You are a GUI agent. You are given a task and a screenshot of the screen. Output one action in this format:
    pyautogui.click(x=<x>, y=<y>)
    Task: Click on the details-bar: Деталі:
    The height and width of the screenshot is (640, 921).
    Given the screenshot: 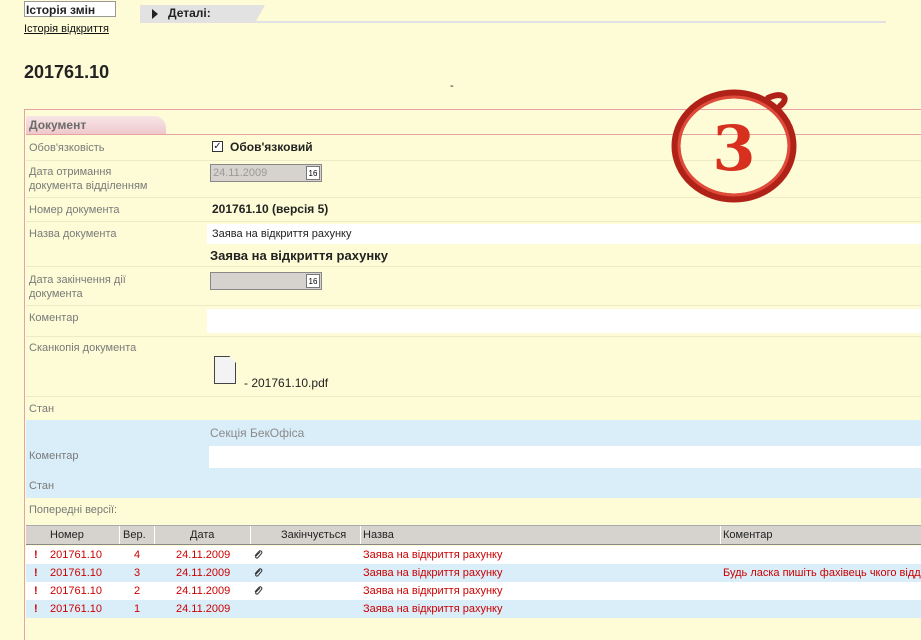 What is the action you would take?
    pyautogui.click(x=513, y=14)
    